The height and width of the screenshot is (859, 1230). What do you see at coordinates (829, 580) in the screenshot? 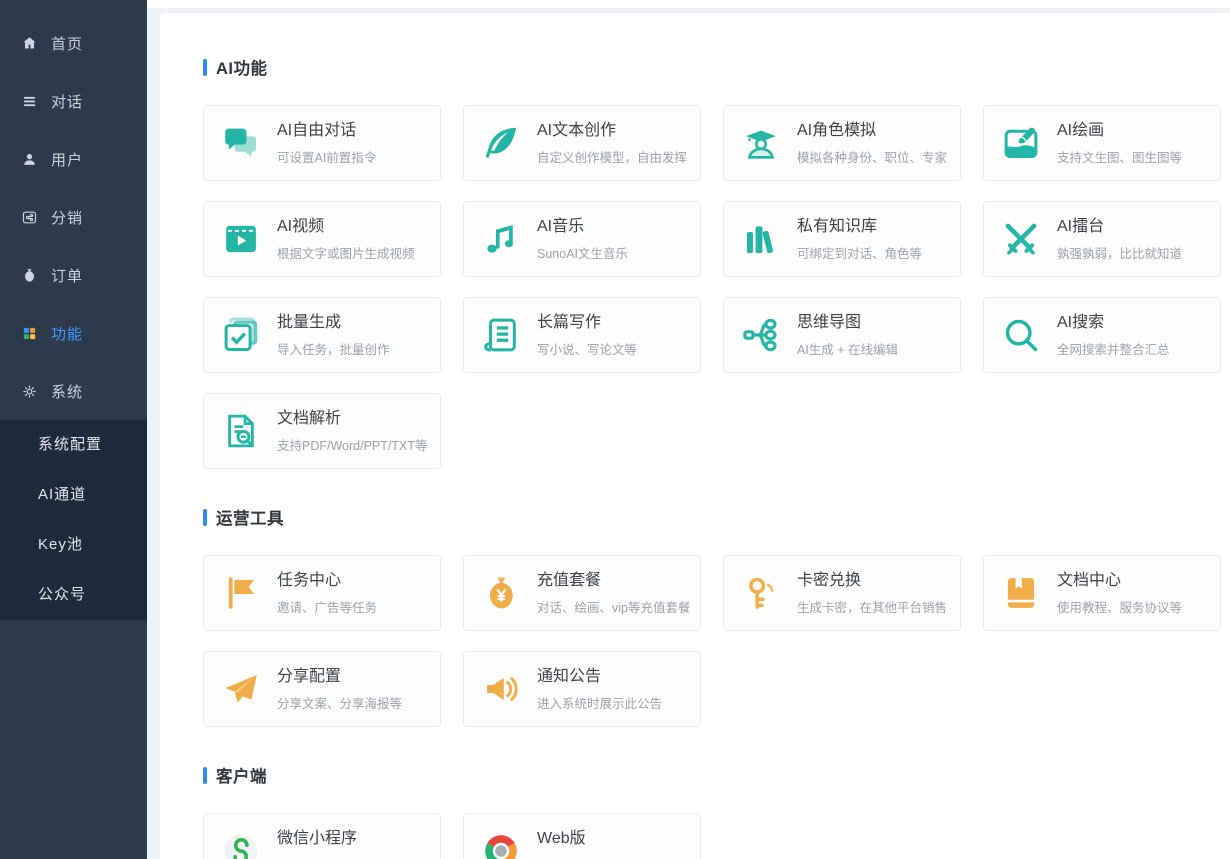
I see `feature-card-title: 卡密兑换` at bounding box center [829, 580].